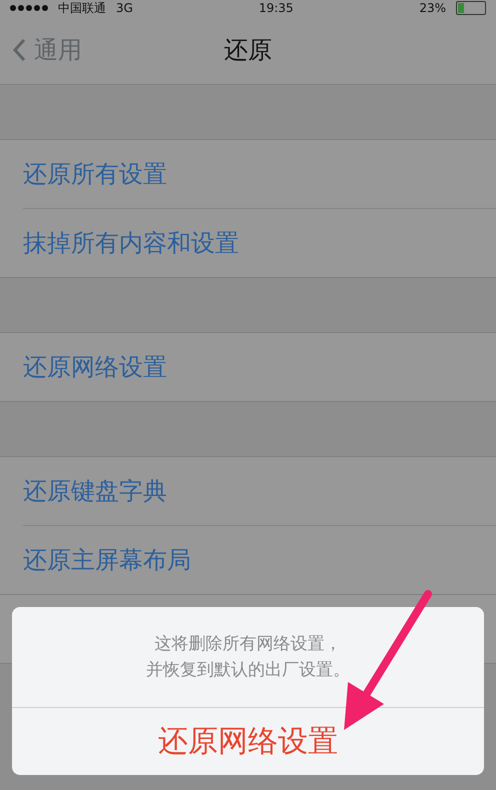 This screenshot has height=790, width=496. Describe the element at coordinates (124, 8) in the screenshot. I see `network-type: 3G` at that location.